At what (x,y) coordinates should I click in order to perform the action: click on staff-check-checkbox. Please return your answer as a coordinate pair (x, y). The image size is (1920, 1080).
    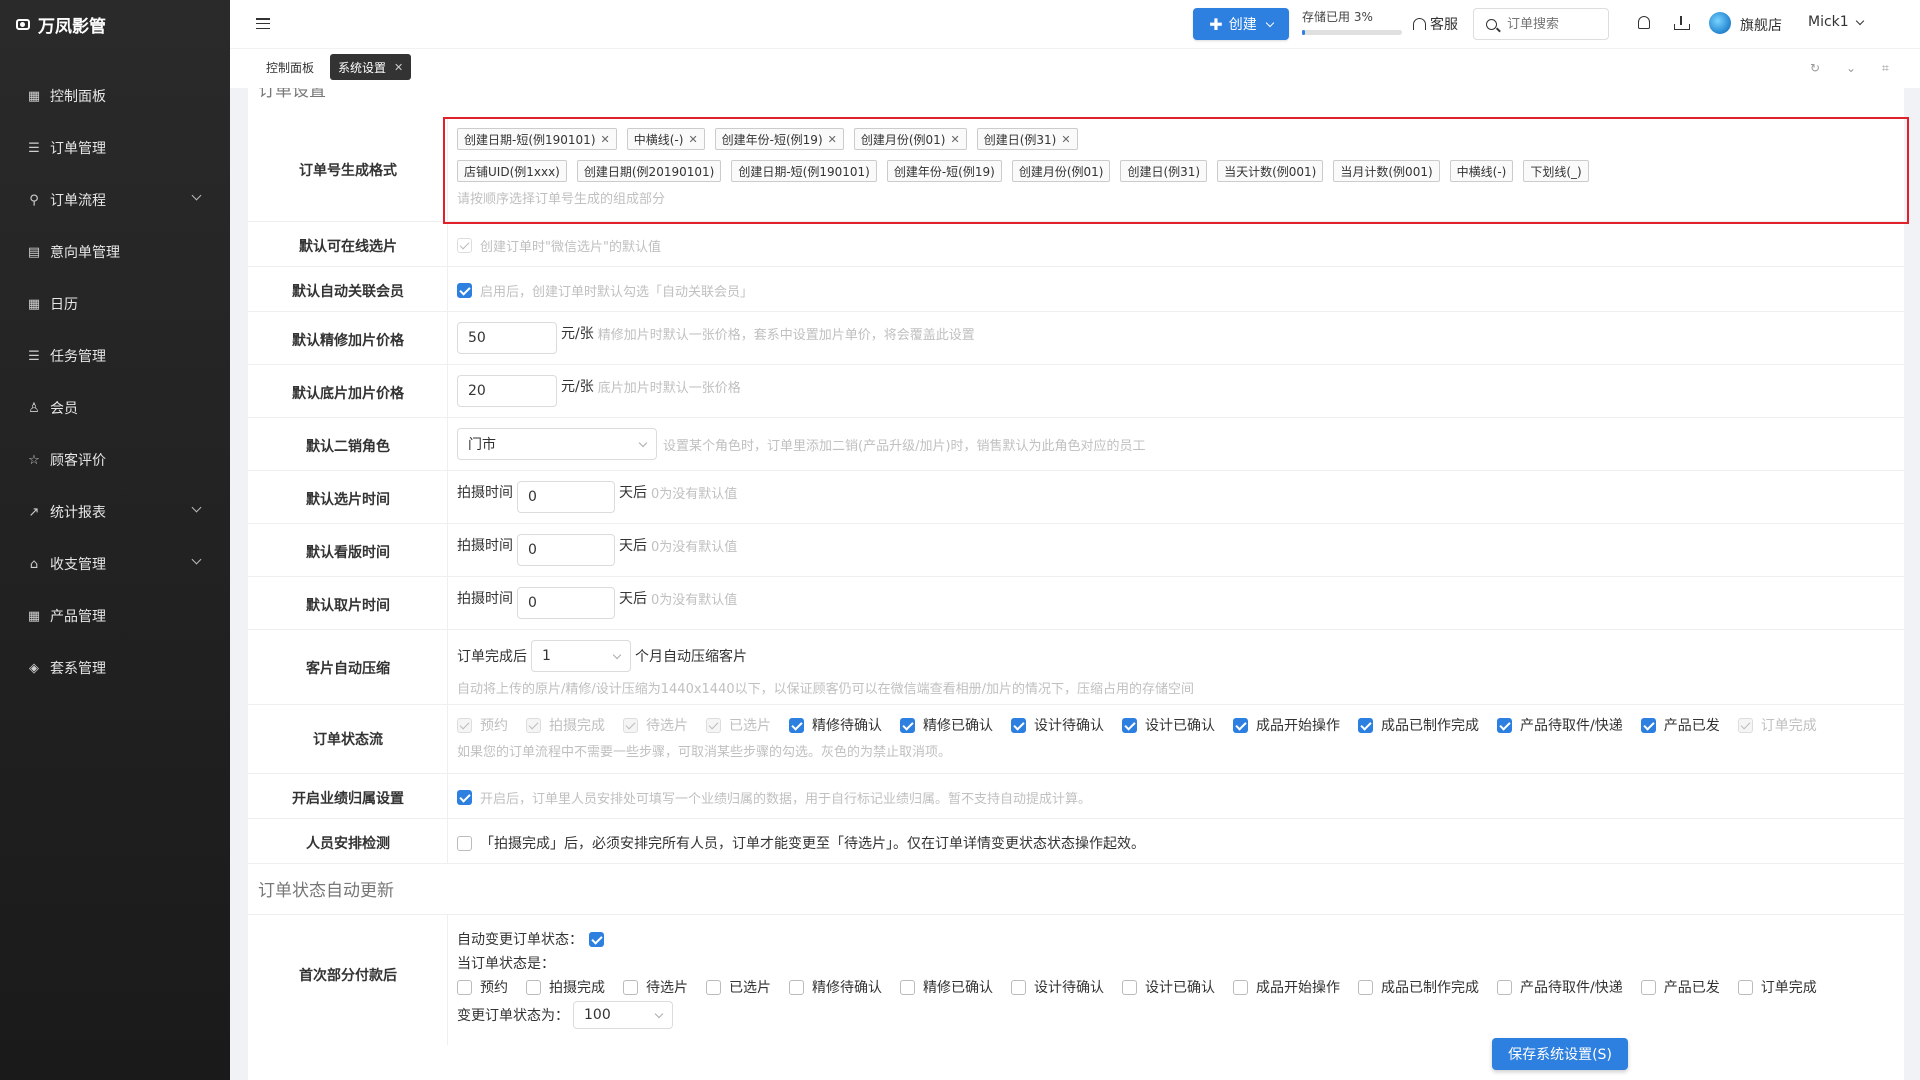
    Looking at the image, I should click on (464, 843).